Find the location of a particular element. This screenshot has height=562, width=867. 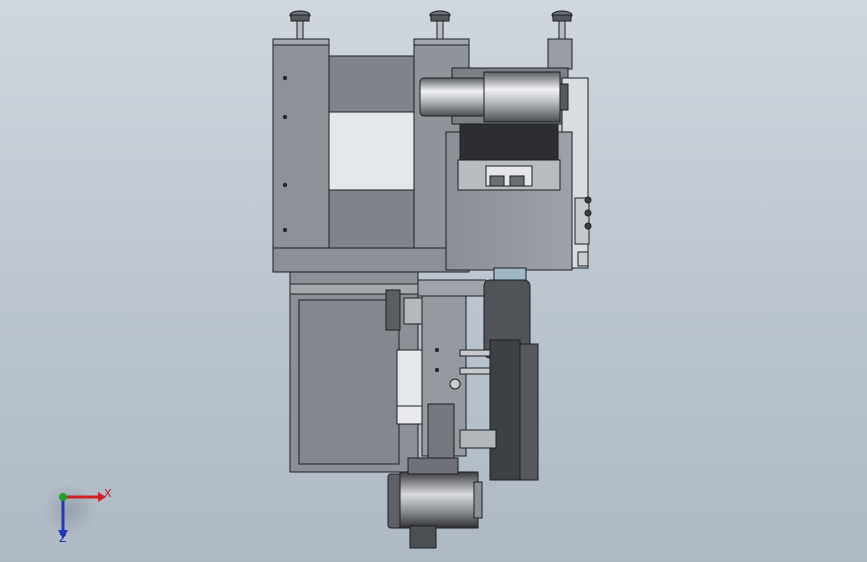

adjustment-knob-center is located at coordinates (440, 25).